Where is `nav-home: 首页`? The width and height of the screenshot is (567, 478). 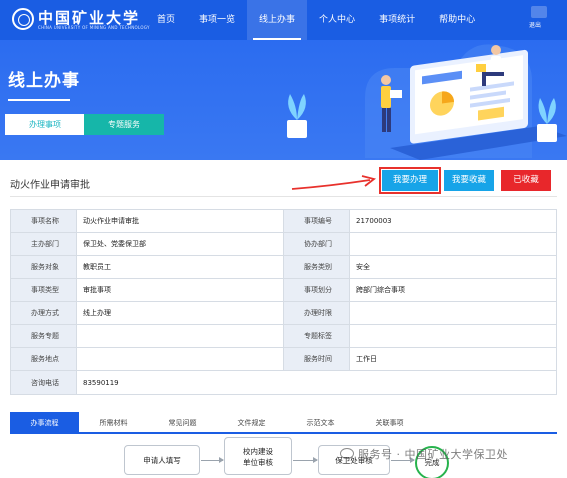
nav-home: 首页 is located at coordinates (166, 20).